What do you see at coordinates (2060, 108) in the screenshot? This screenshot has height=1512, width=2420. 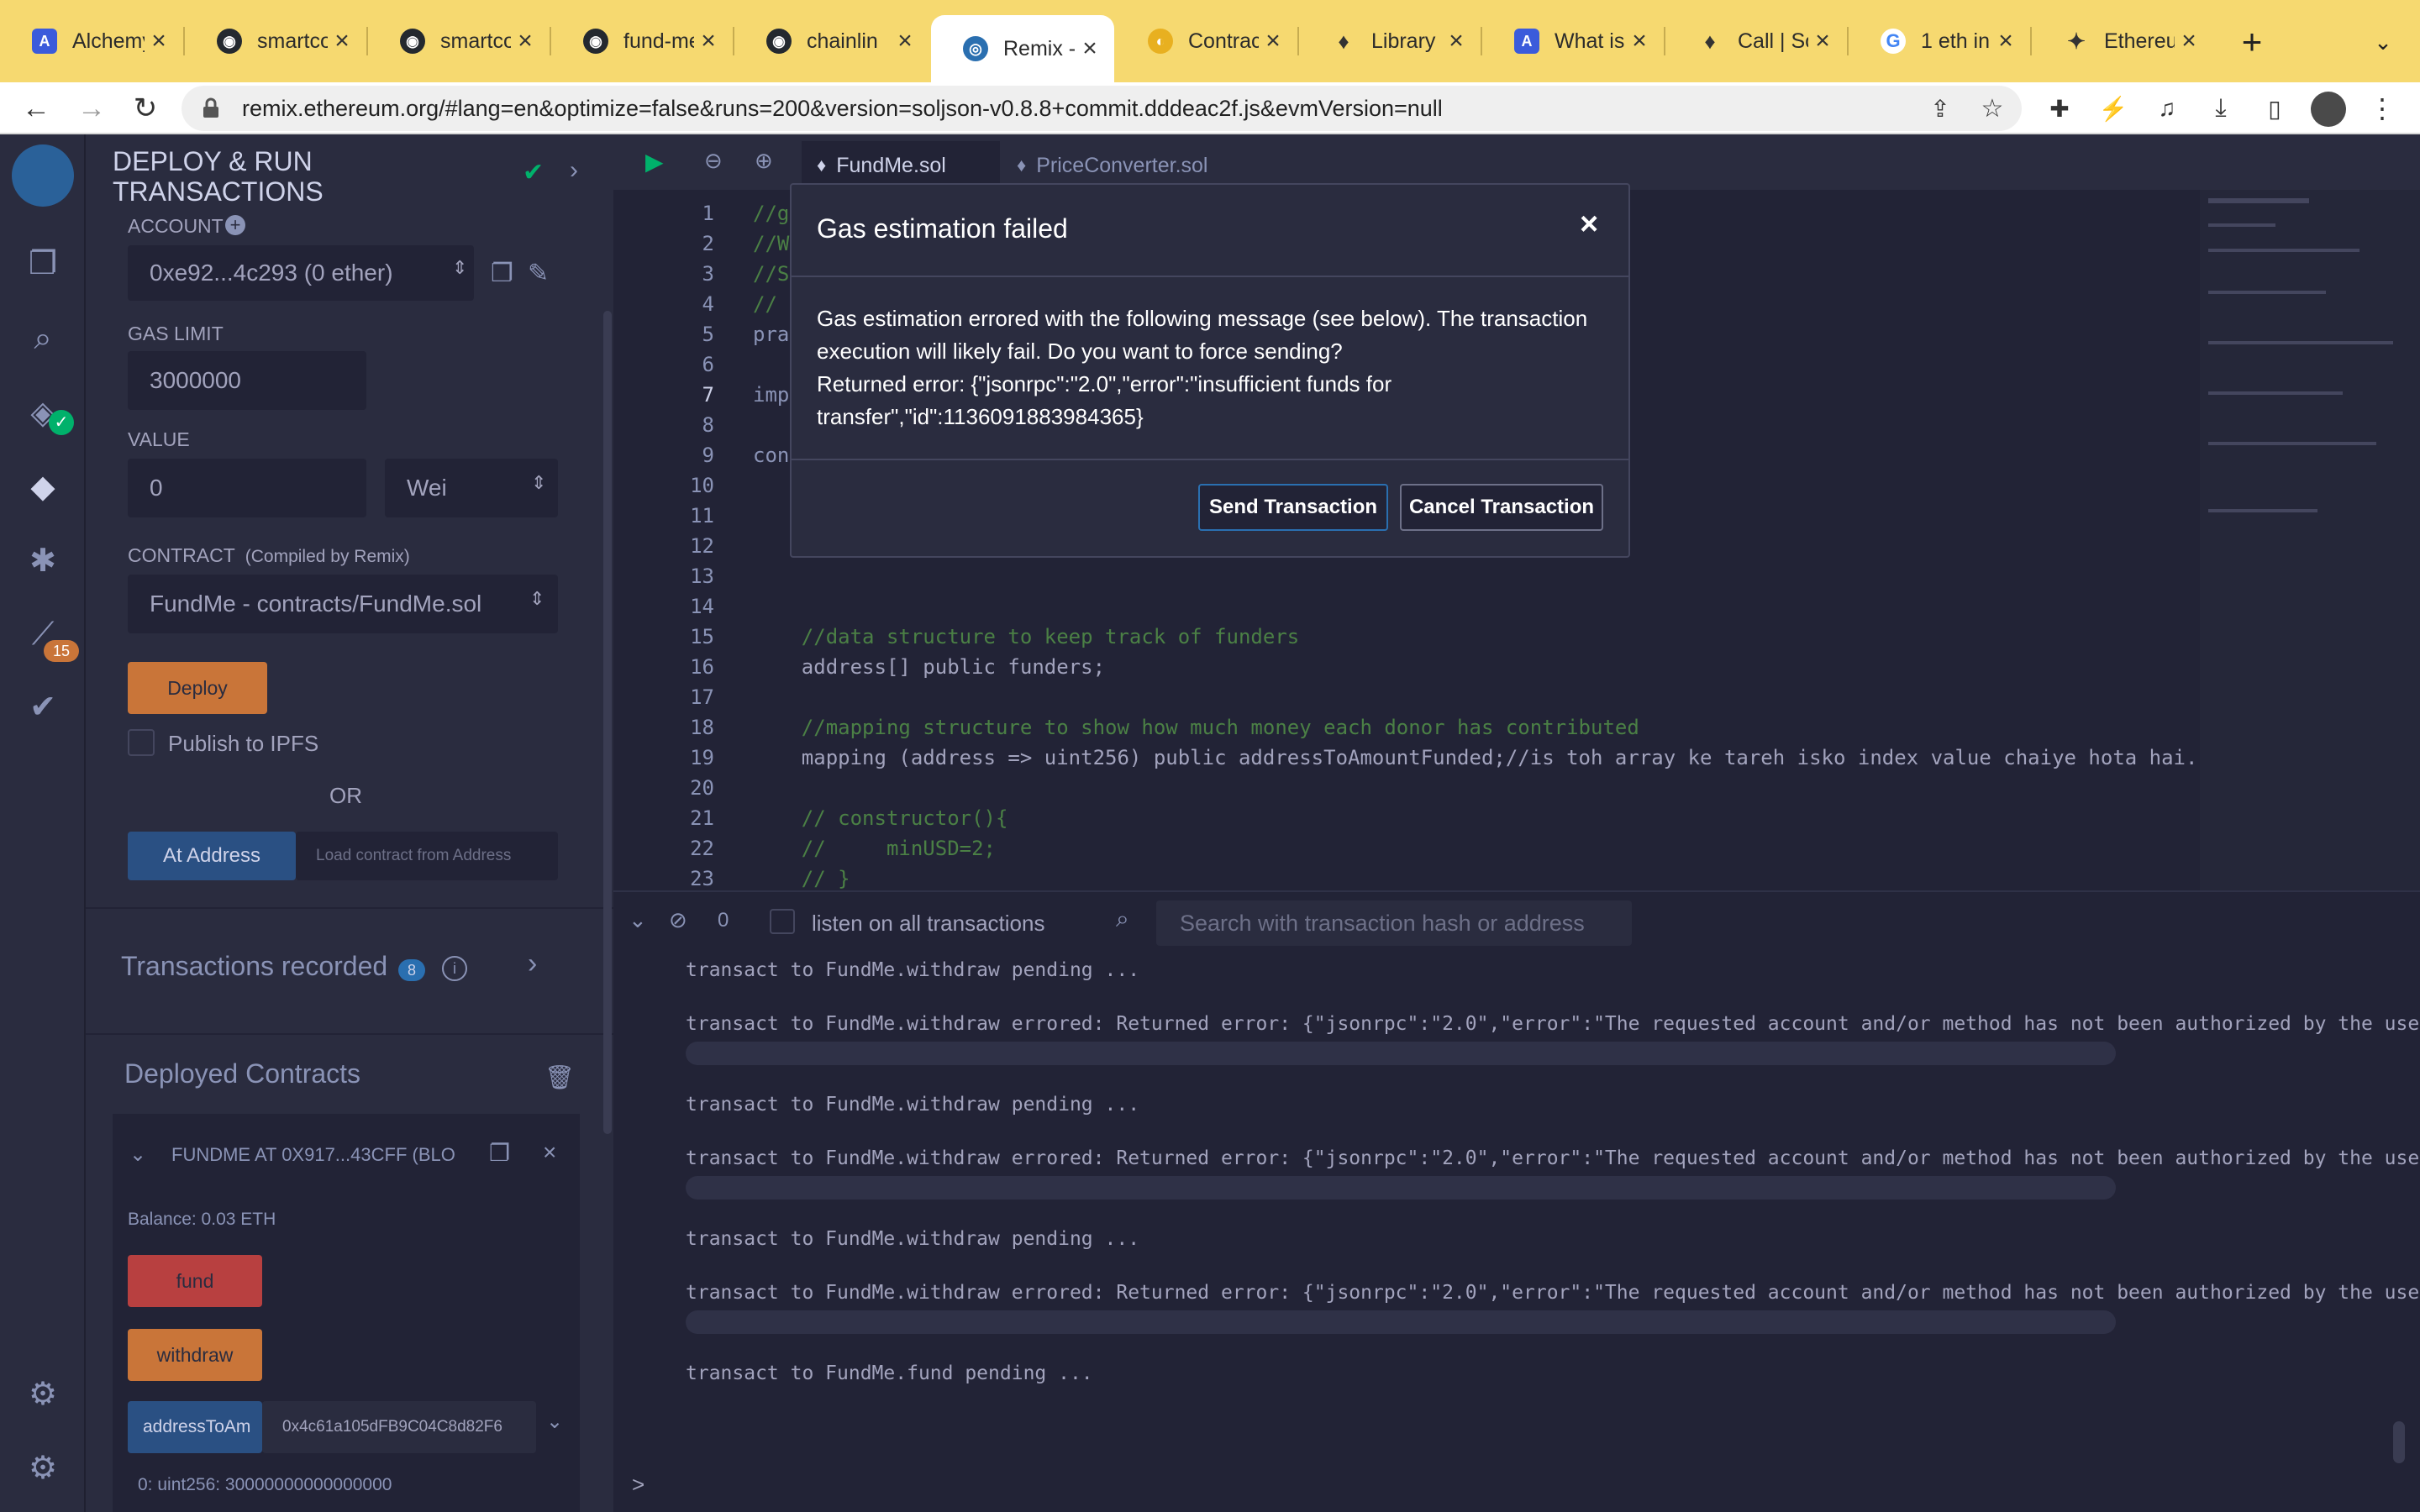 I see `extensions-puzzle-icon: ✚` at bounding box center [2060, 108].